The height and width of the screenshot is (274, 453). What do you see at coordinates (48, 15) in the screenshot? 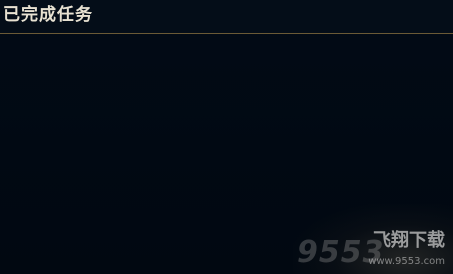
I see `panel-title: 已完成任务` at bounding box center [48, 15].